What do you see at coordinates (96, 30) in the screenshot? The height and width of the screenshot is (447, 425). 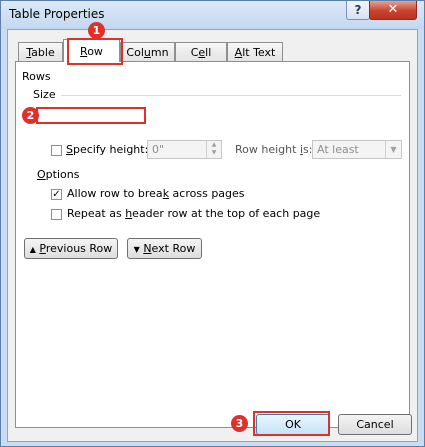 I see `annotation-badge-1: 1` at bounding box center [96, 30].